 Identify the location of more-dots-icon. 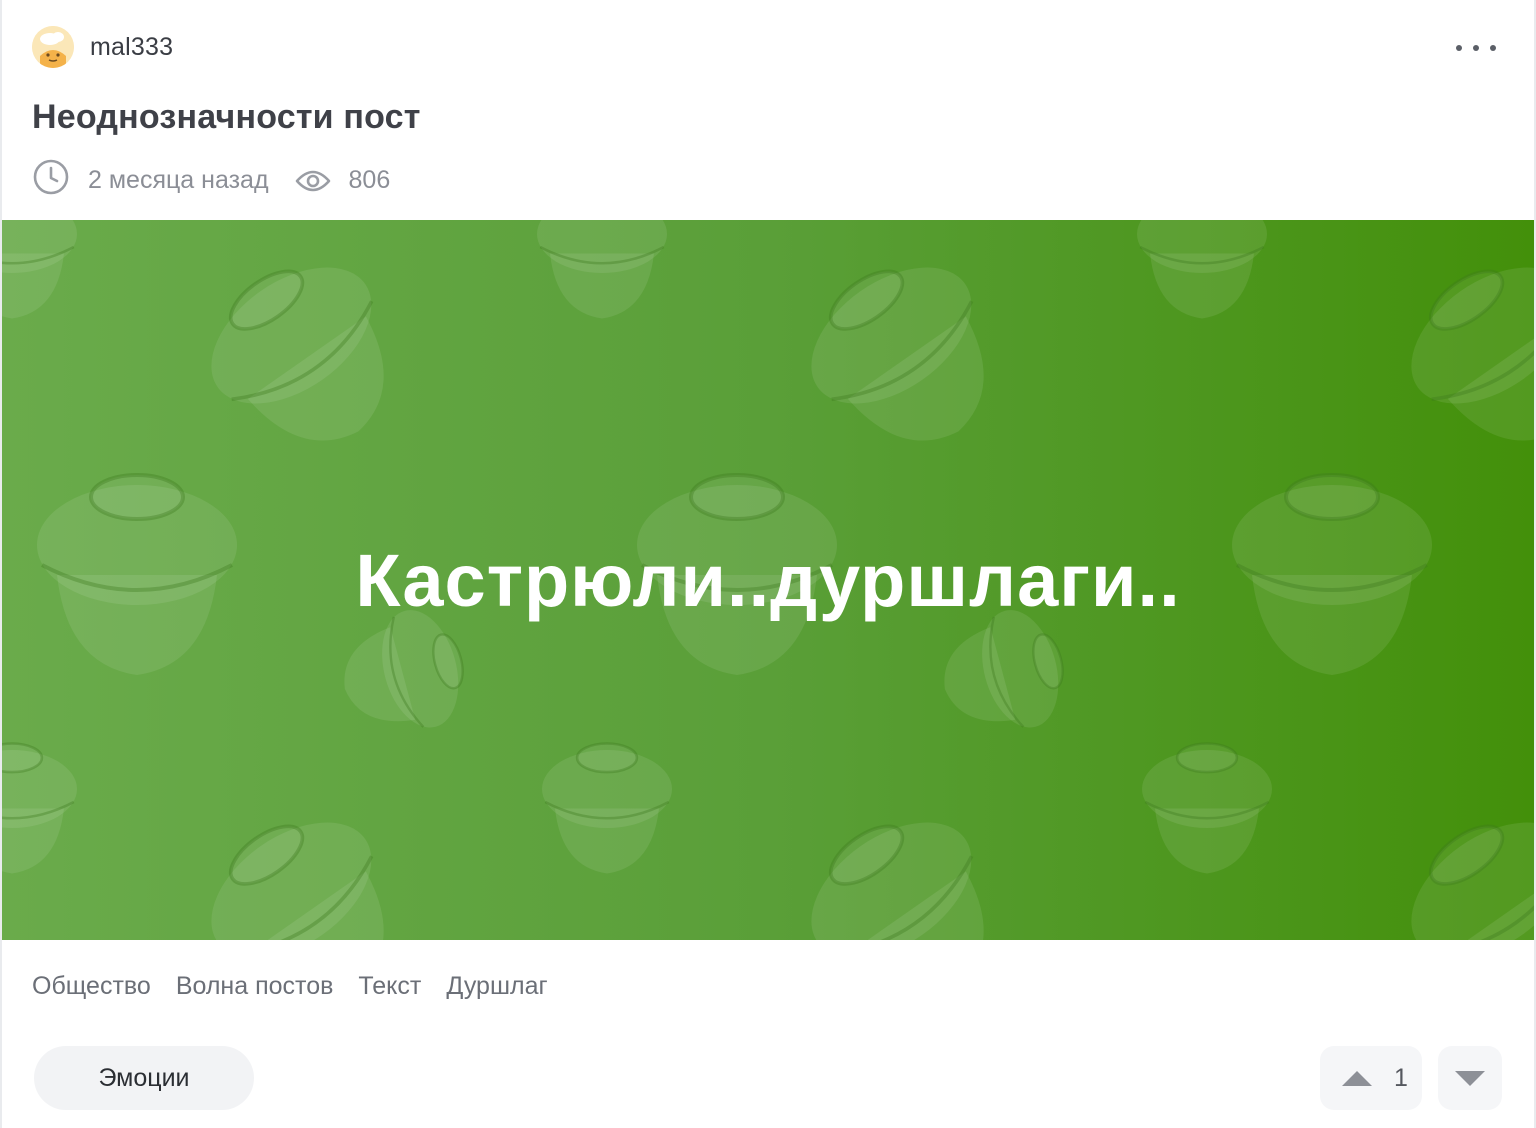
(1476, 48).